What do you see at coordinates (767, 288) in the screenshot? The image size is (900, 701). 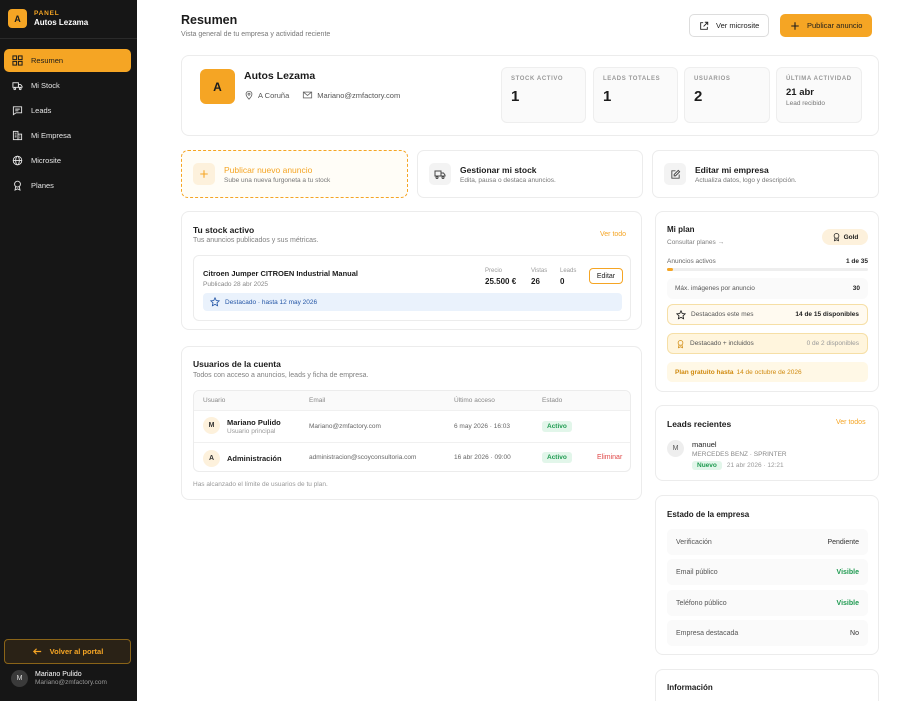 I see `plan-images-limit: Máx. imágenes por anuncio 30` at bounding box center [767, 288].